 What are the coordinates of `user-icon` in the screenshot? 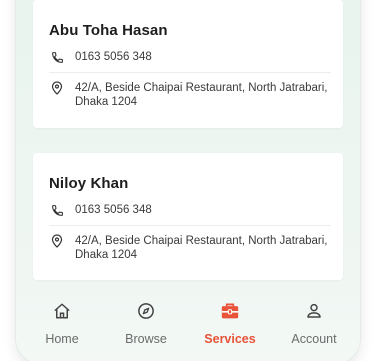 It's located at (314, 311).